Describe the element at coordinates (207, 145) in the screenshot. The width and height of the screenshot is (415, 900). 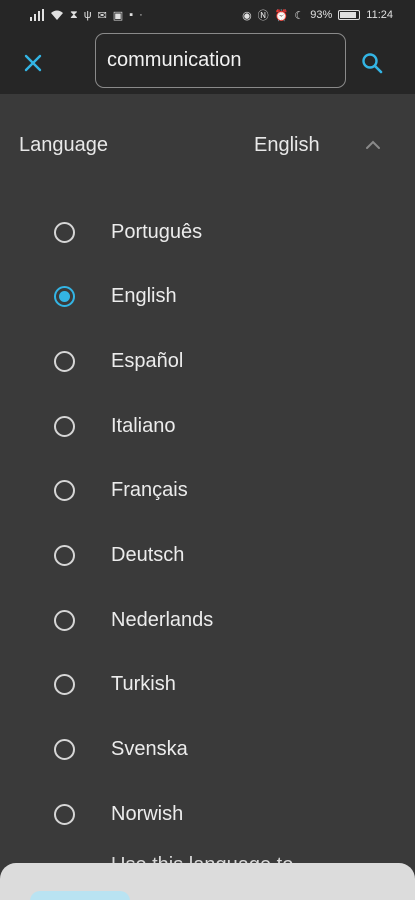
I see `language-header: Language English` at that location.